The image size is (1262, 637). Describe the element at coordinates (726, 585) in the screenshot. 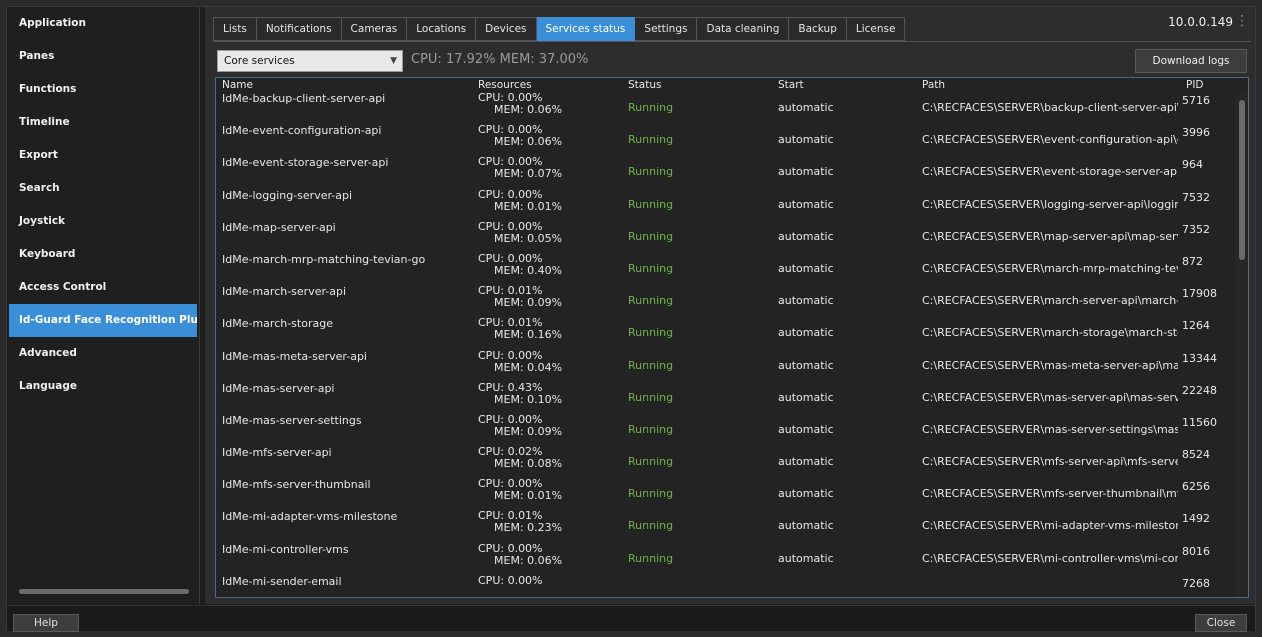

I see `table-row: IdMe-mi-sender-email CPU: 0.00% 7268` at that location.